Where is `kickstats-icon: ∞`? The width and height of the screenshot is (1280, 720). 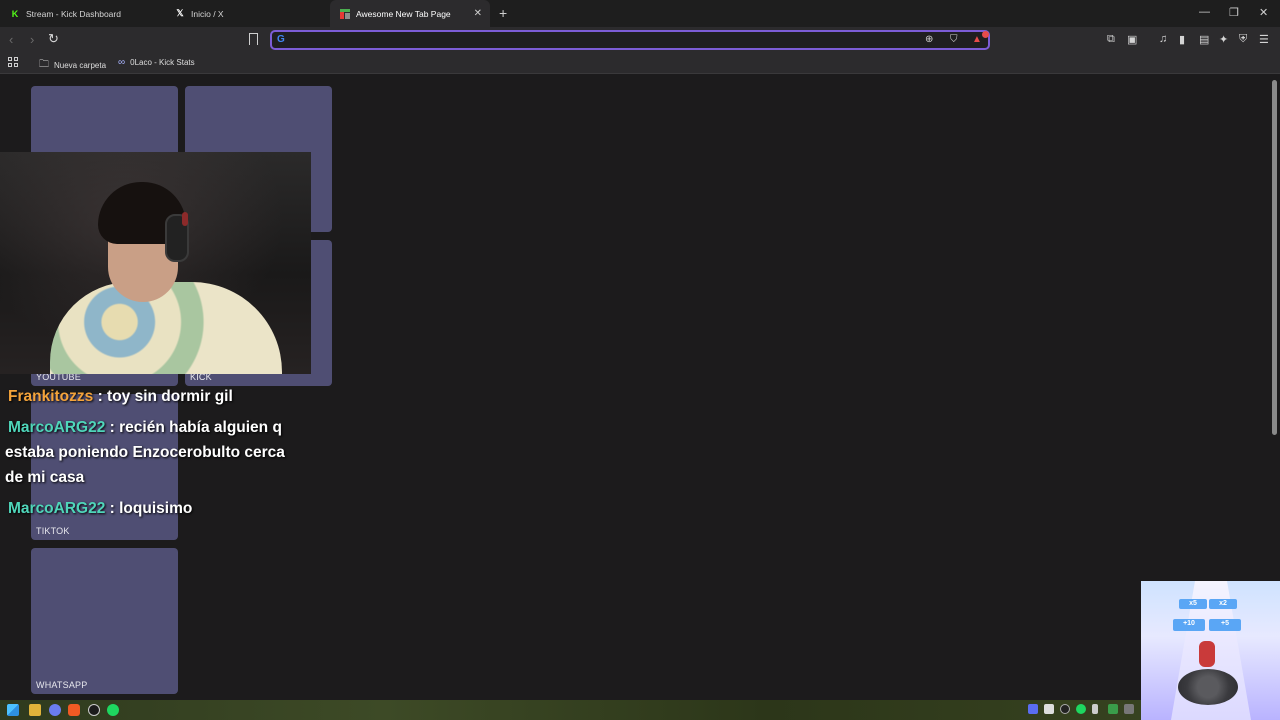 kickstats-icon: ∞ is located at coordinates (122, 62).